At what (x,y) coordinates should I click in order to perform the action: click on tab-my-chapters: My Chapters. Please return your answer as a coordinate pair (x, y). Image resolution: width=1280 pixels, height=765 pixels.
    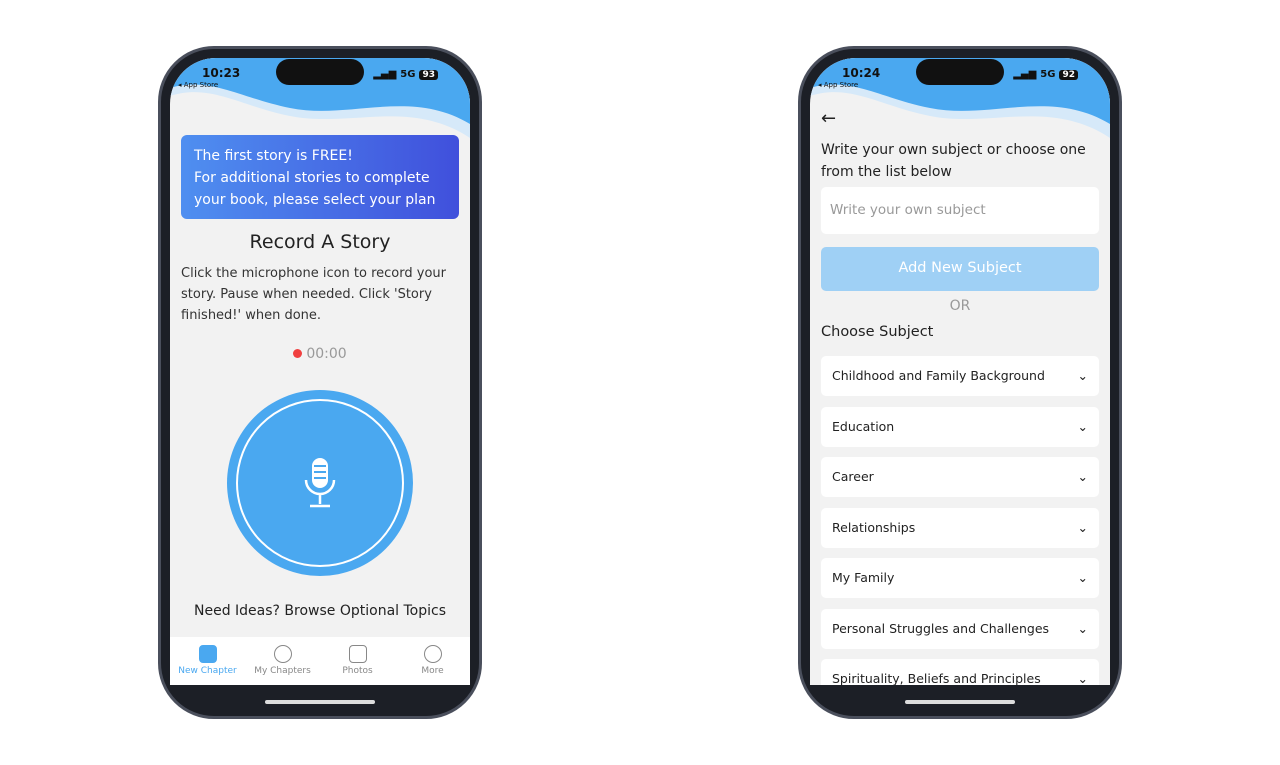
    Looking at the image, I should click on (282, 661).